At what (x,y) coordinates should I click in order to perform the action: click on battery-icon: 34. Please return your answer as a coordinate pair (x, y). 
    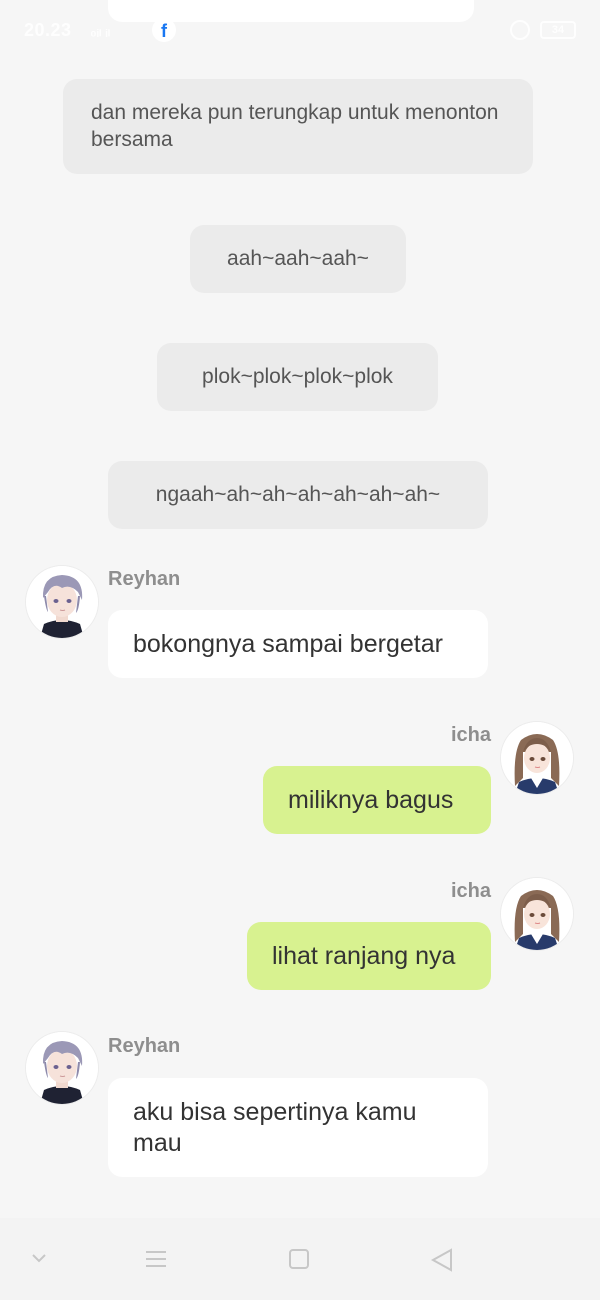
    Looking at the image, I should click on (558, 30).